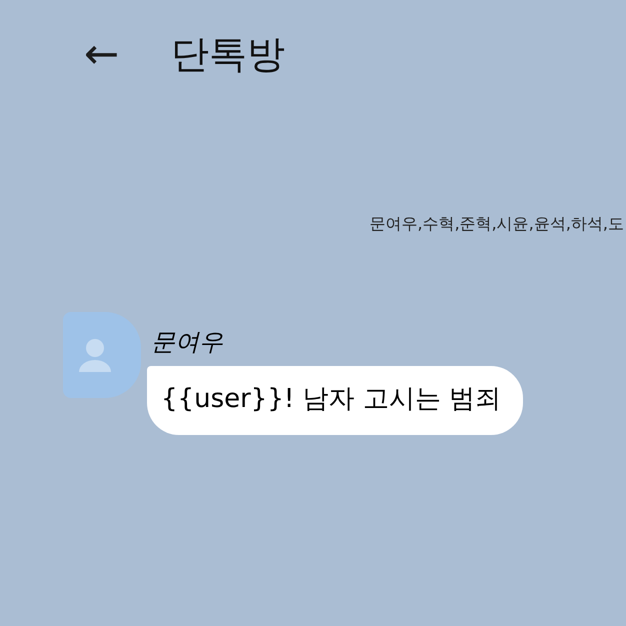  I want to click on chat-title: 단톡방, so click(228, 54).